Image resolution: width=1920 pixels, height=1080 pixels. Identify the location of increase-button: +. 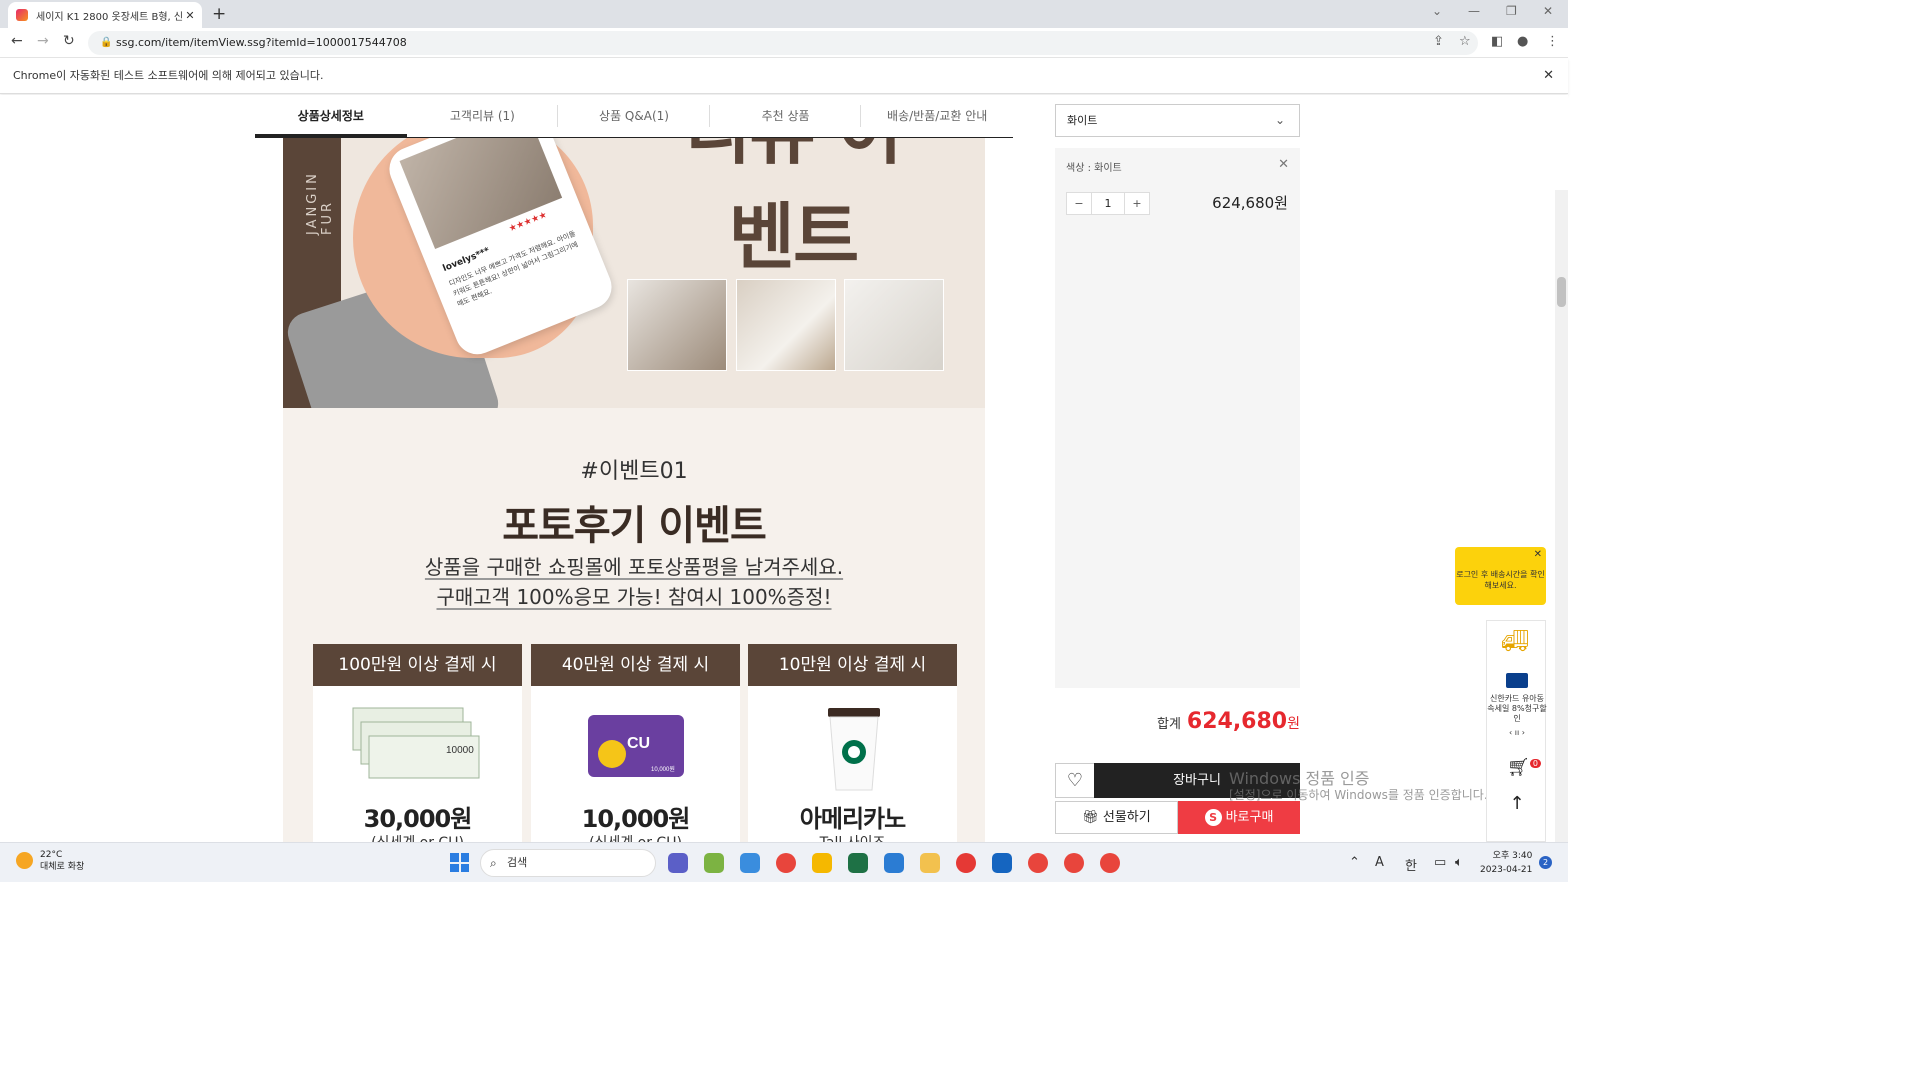
(1137, 203).